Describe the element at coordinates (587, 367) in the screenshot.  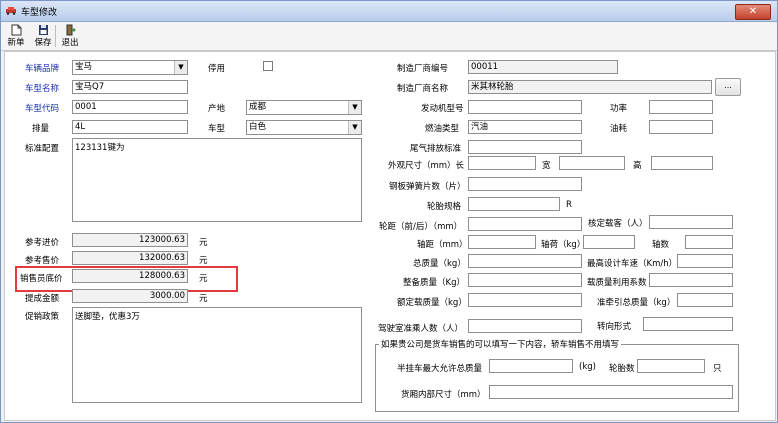
I see `semi-mass-unit: (kg)` at that location.